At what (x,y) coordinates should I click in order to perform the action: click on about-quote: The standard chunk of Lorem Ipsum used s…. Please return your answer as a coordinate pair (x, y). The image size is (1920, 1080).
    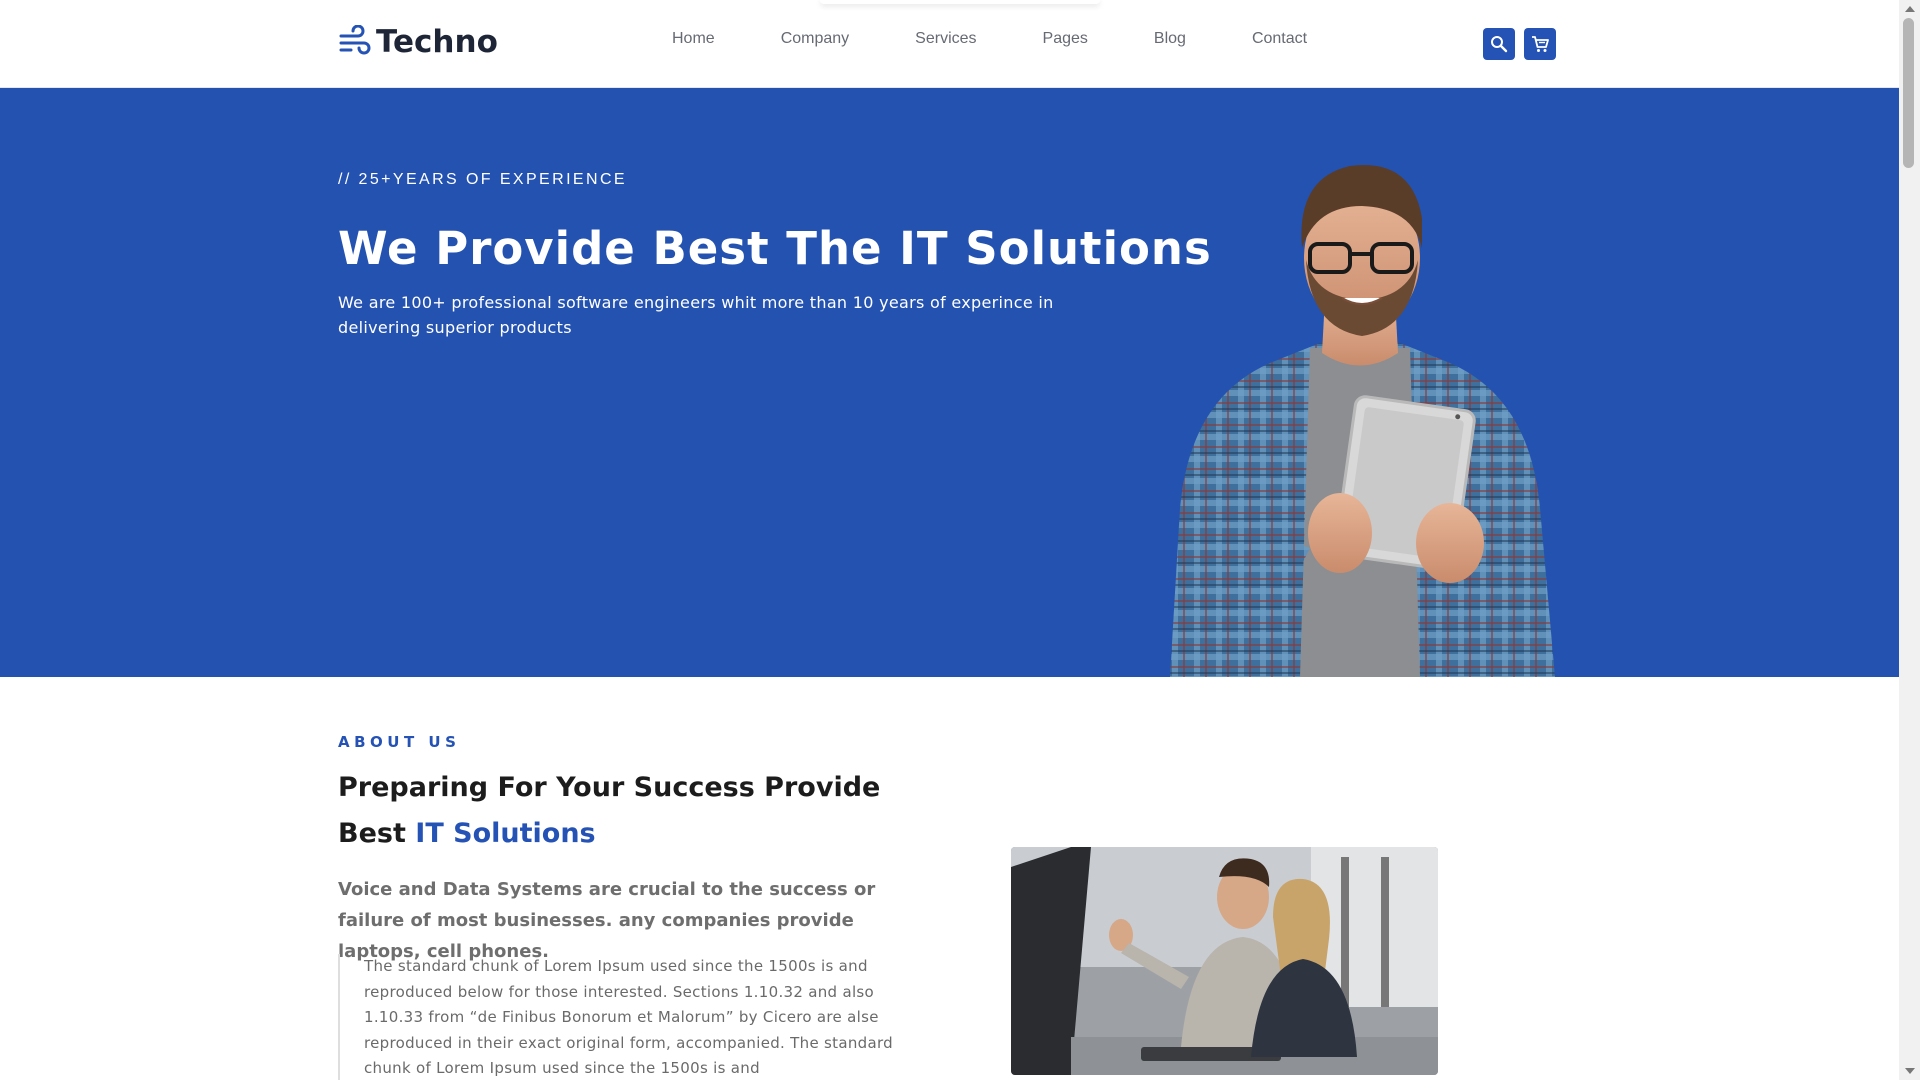
    Looking at the image, I should click on (618, 1017).